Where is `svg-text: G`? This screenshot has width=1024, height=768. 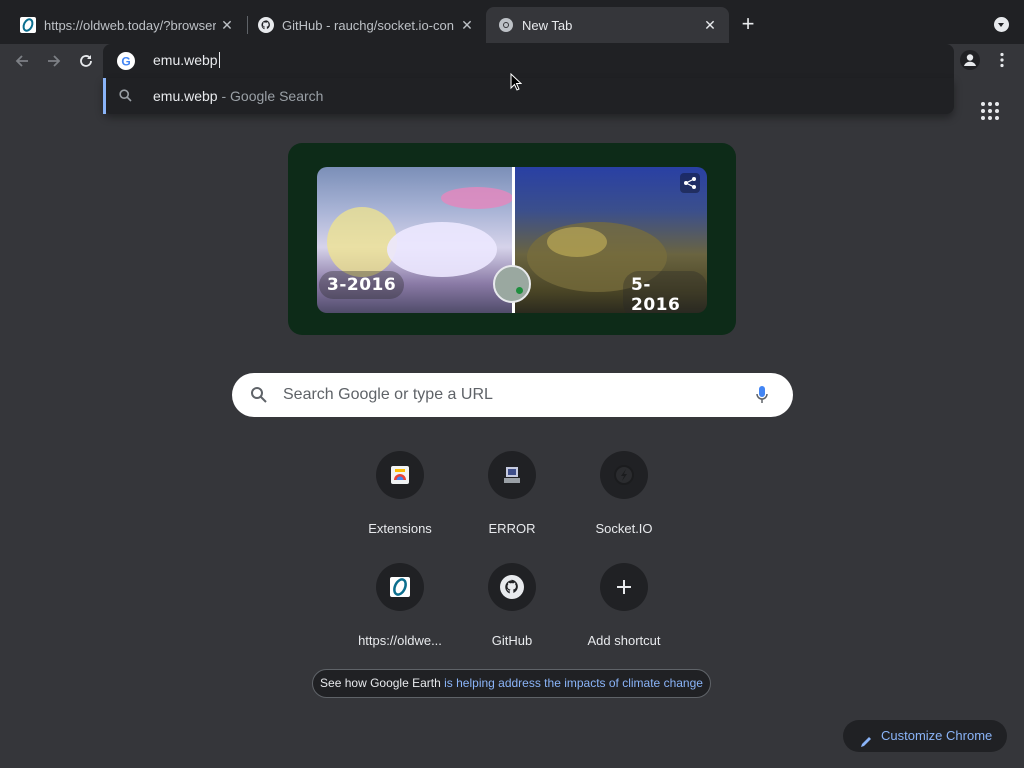
svg-text: G is located at coordinates (125, 62).